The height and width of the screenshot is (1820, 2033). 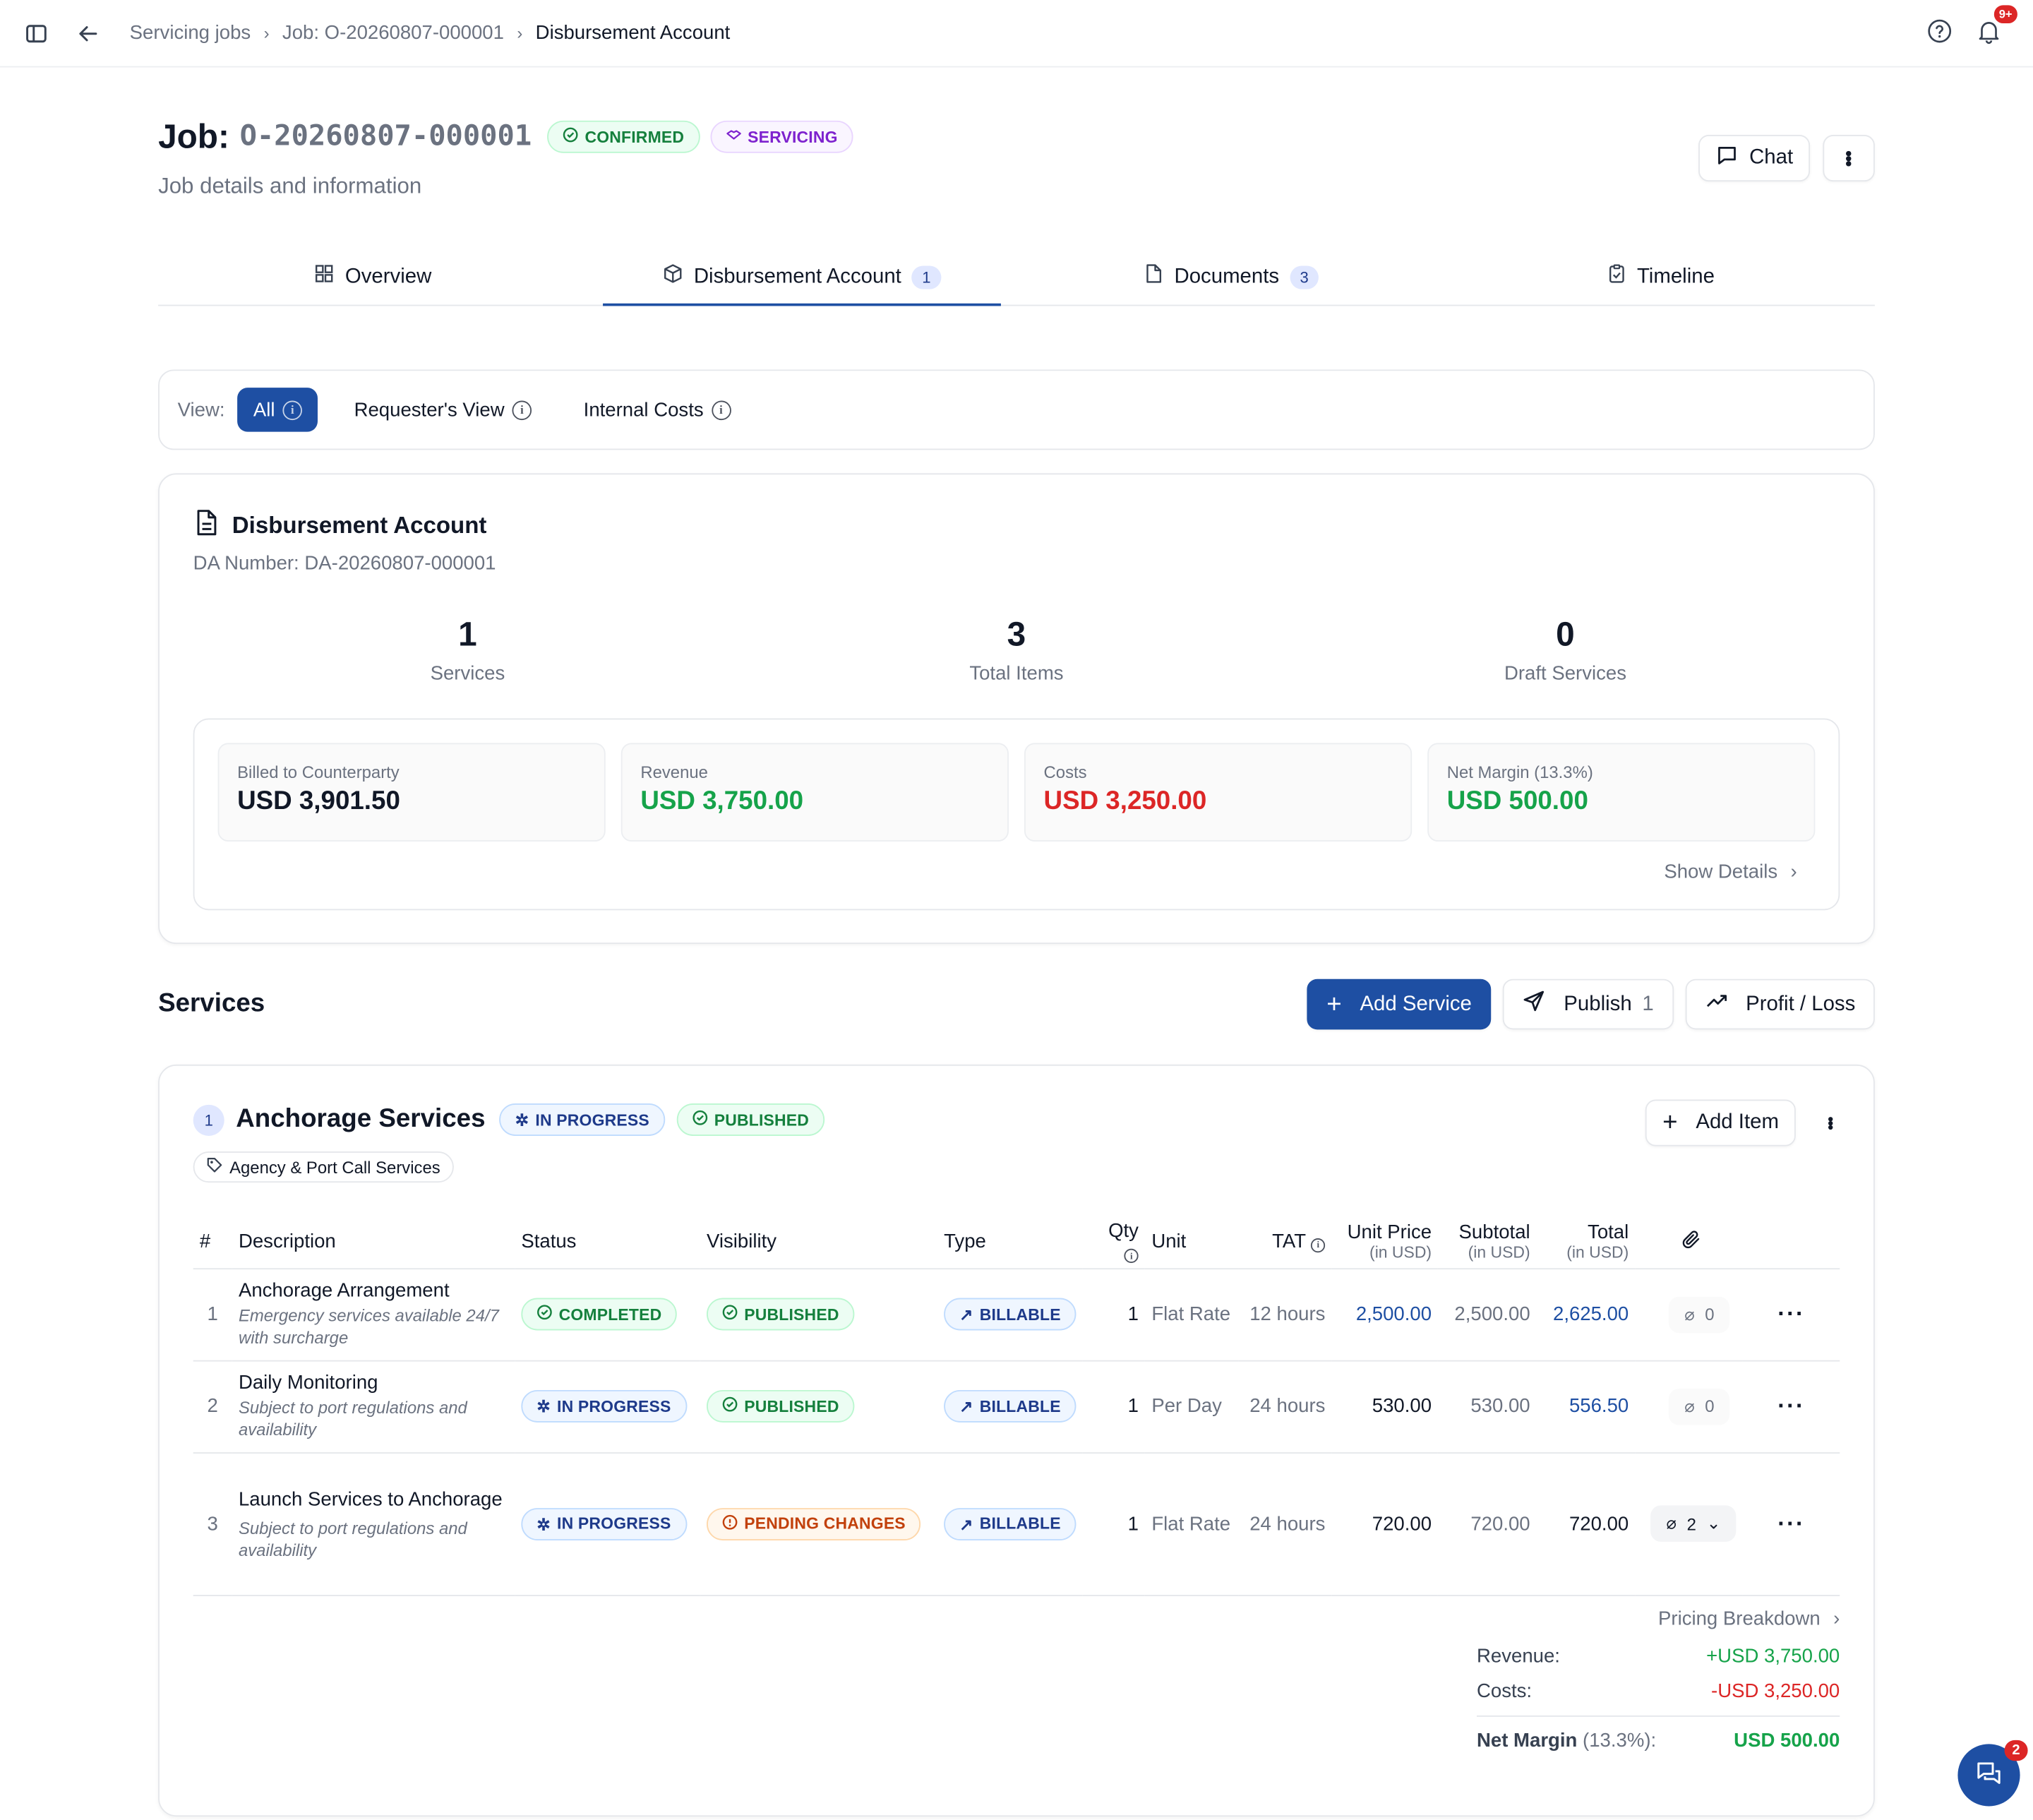 What do you see at coordinates (1527, 1741) in the screenshot?
I see `margin-label: Net Margin` at bounding box center [1527, 1741].